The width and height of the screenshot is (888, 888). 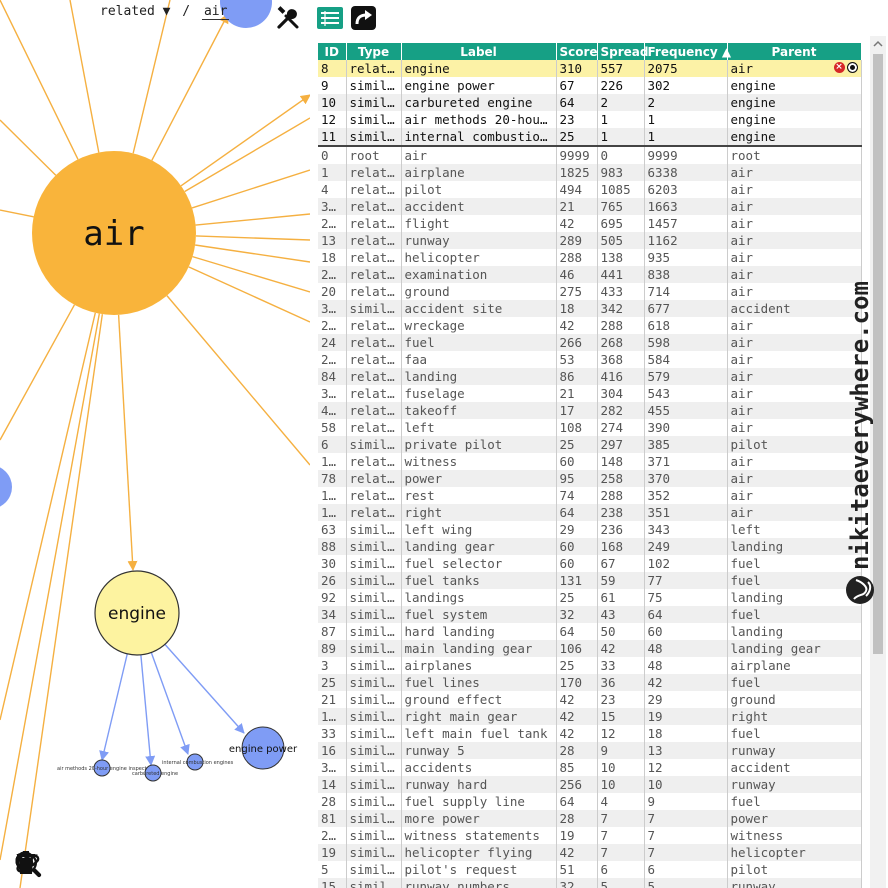 I want to click on table-row: 92 similar landings 25 61 75 landing, so click(x=590, y=597).